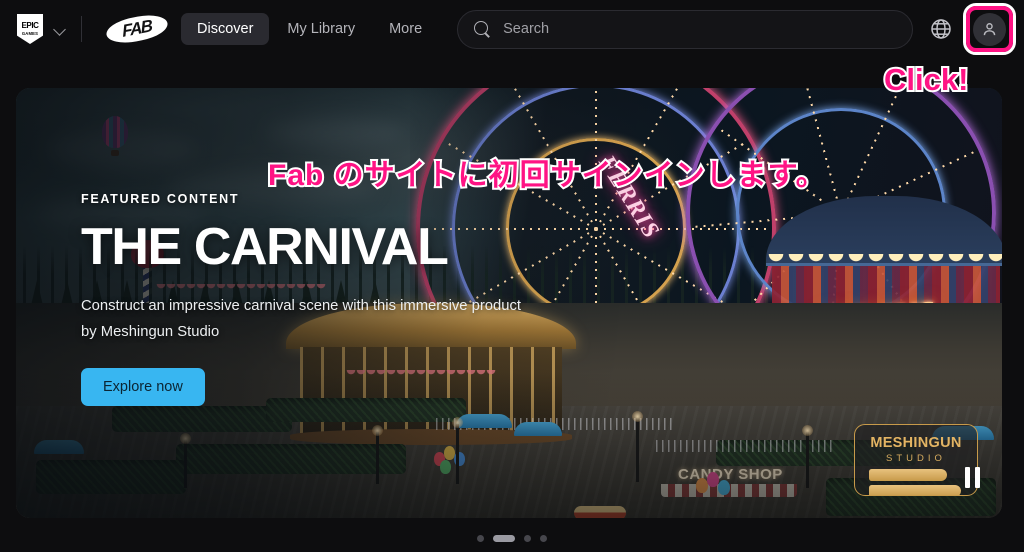 This screenshot has height=552, width=1024. I want to click on nav-link-discover: Discover, so click(225, 29).